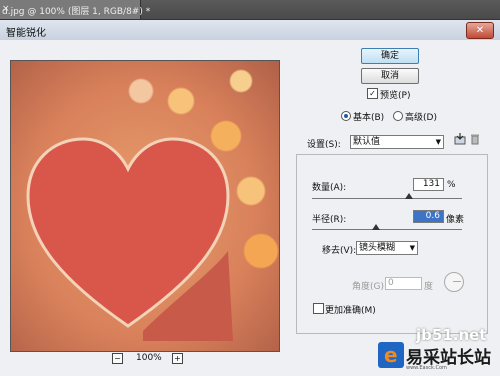 Image resolution: width=500 pixels, height=376 pixels. What do you see at coordinates (387, 229) in the screenshot?
I see `radius-slider-track` at bounding box center [387, 229].